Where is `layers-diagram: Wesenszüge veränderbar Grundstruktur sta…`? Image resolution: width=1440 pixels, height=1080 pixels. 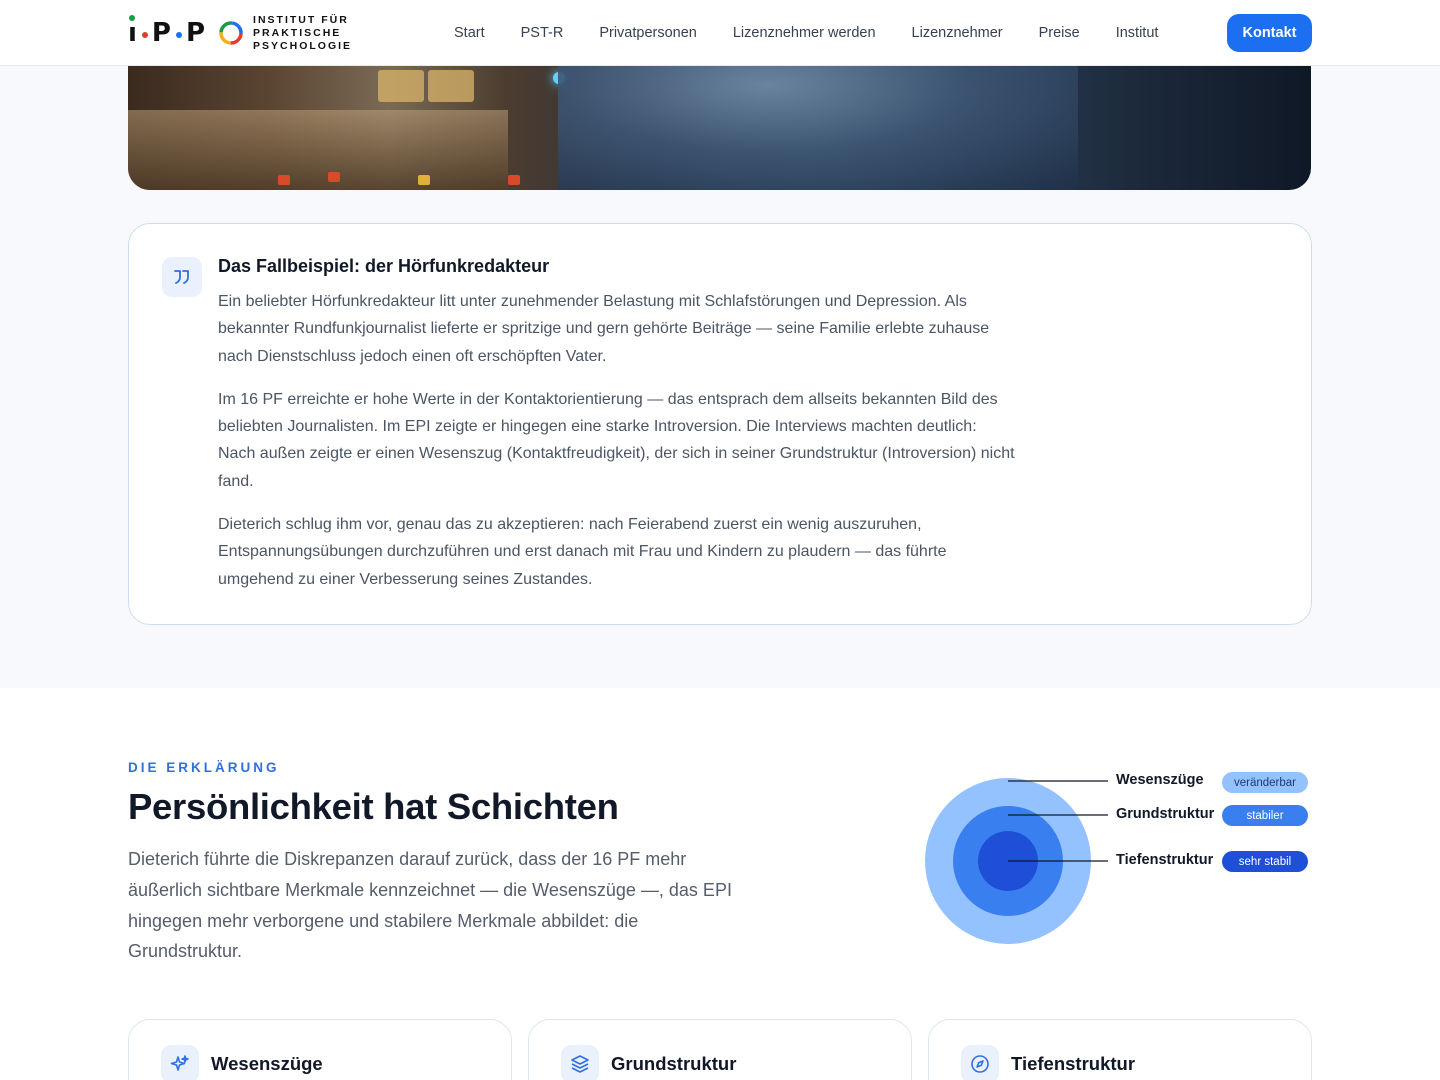 layers-diagram: Wesenszüge veränderbar Grundstruktur sta… is located at coordinates (1110, 853).